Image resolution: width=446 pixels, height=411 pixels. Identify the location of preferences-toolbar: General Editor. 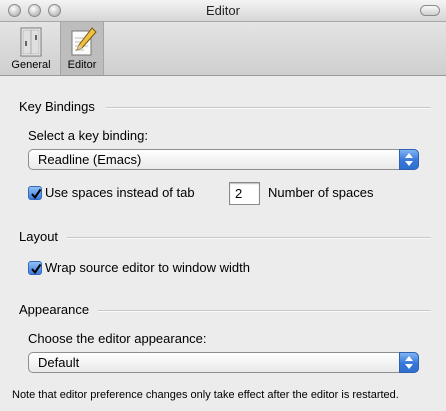
(223, 49).